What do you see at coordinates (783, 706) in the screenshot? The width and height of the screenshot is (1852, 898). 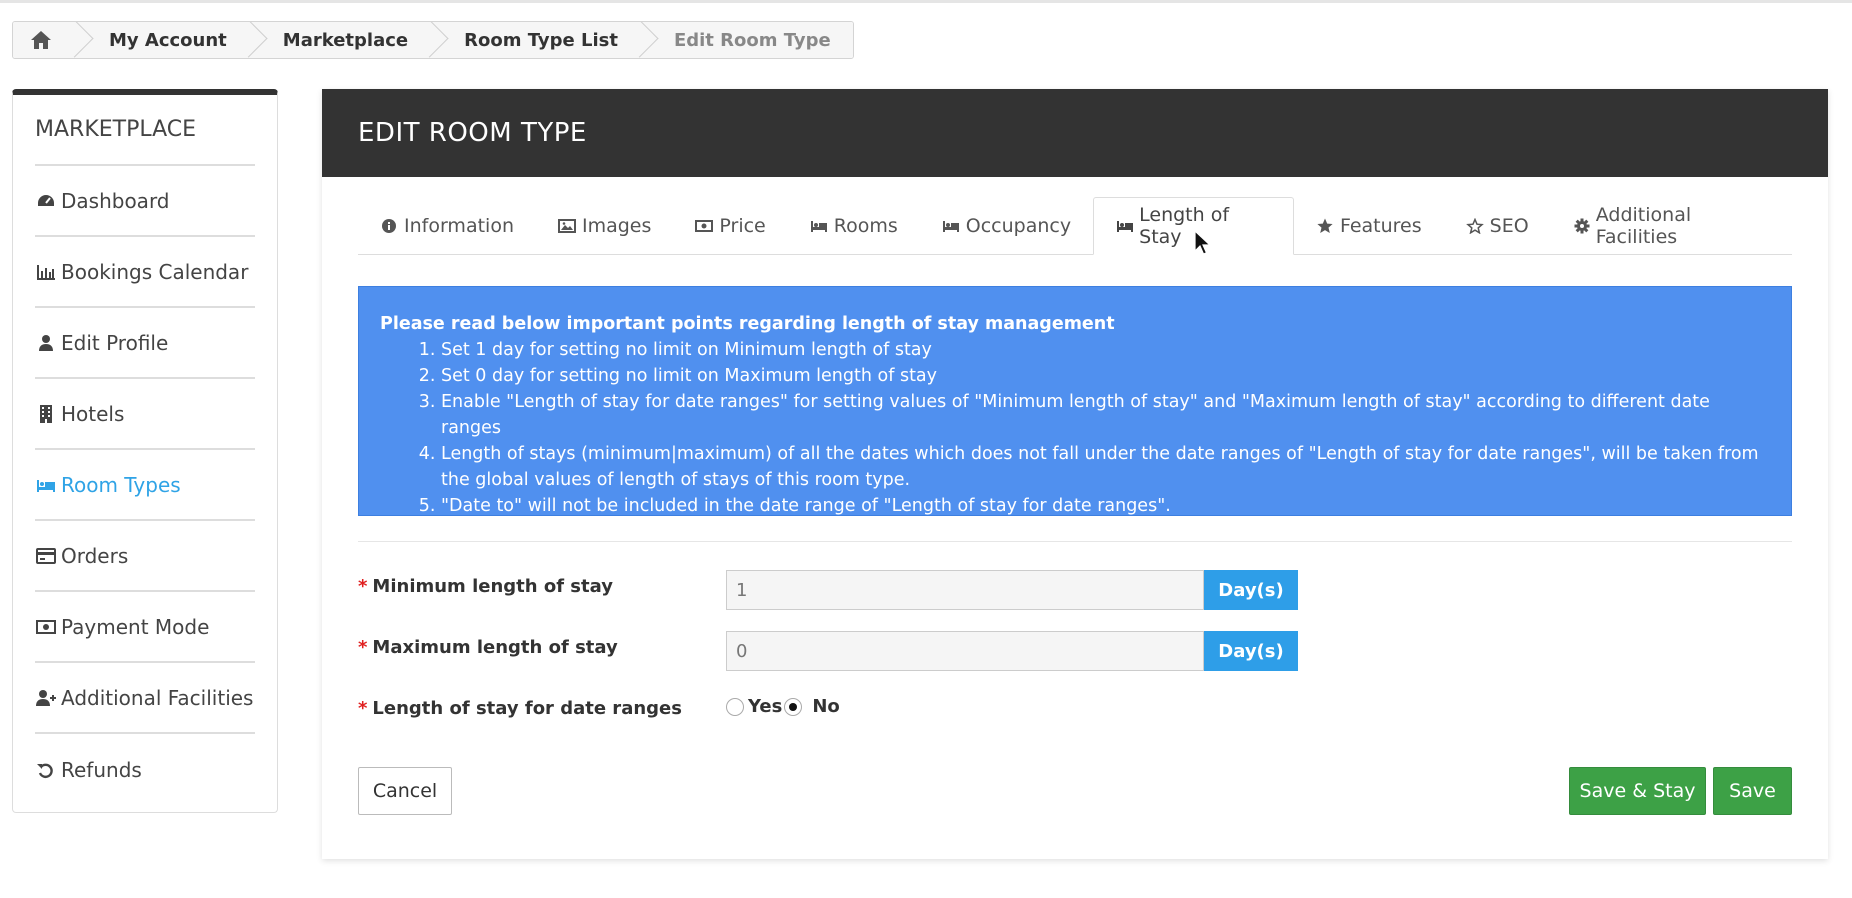 I see `date-ranges-radio-group: Yes No` at bounding box center [783, 706].